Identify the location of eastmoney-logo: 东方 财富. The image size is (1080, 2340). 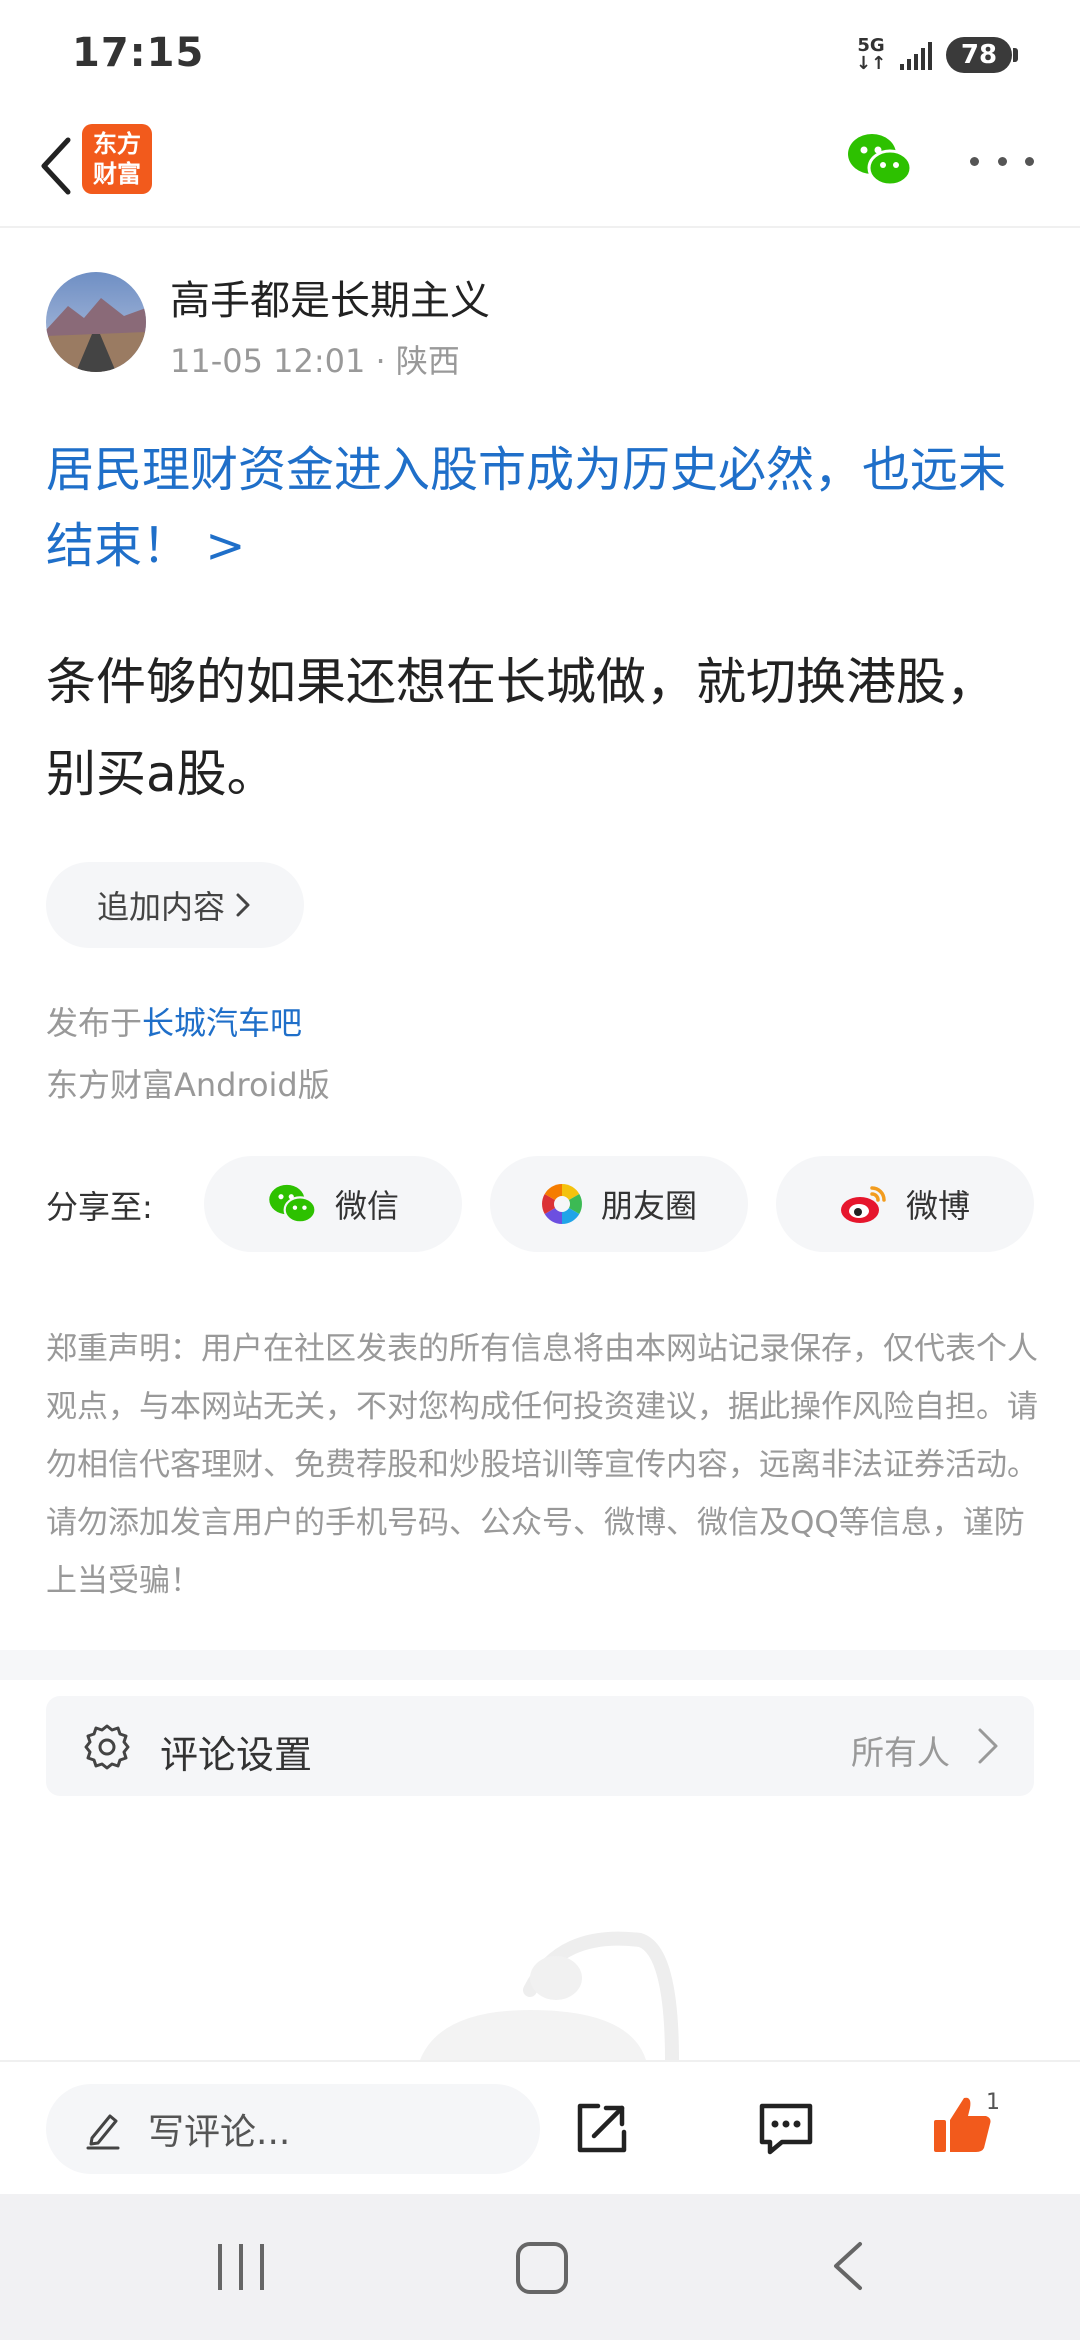
(117, 159).